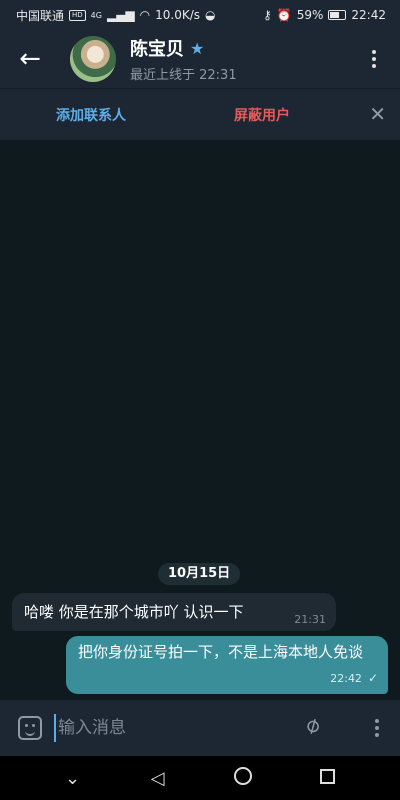  What do you see at coordinates (310, 619) in the screenshot?
I see `message-time: 21:31` at bounding box center [310, 619].